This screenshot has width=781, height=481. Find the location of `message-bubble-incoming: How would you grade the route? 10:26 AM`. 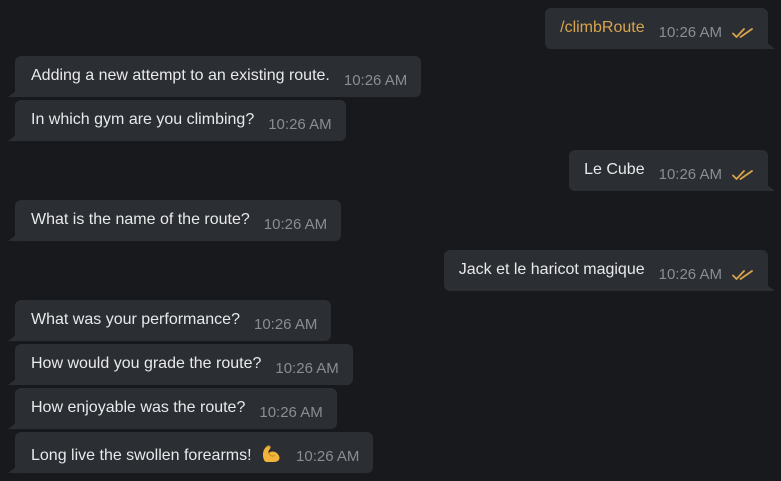

message-bubble-incoming: How would you grade the route? 10:26 AM is located at coordinates (184, 364).